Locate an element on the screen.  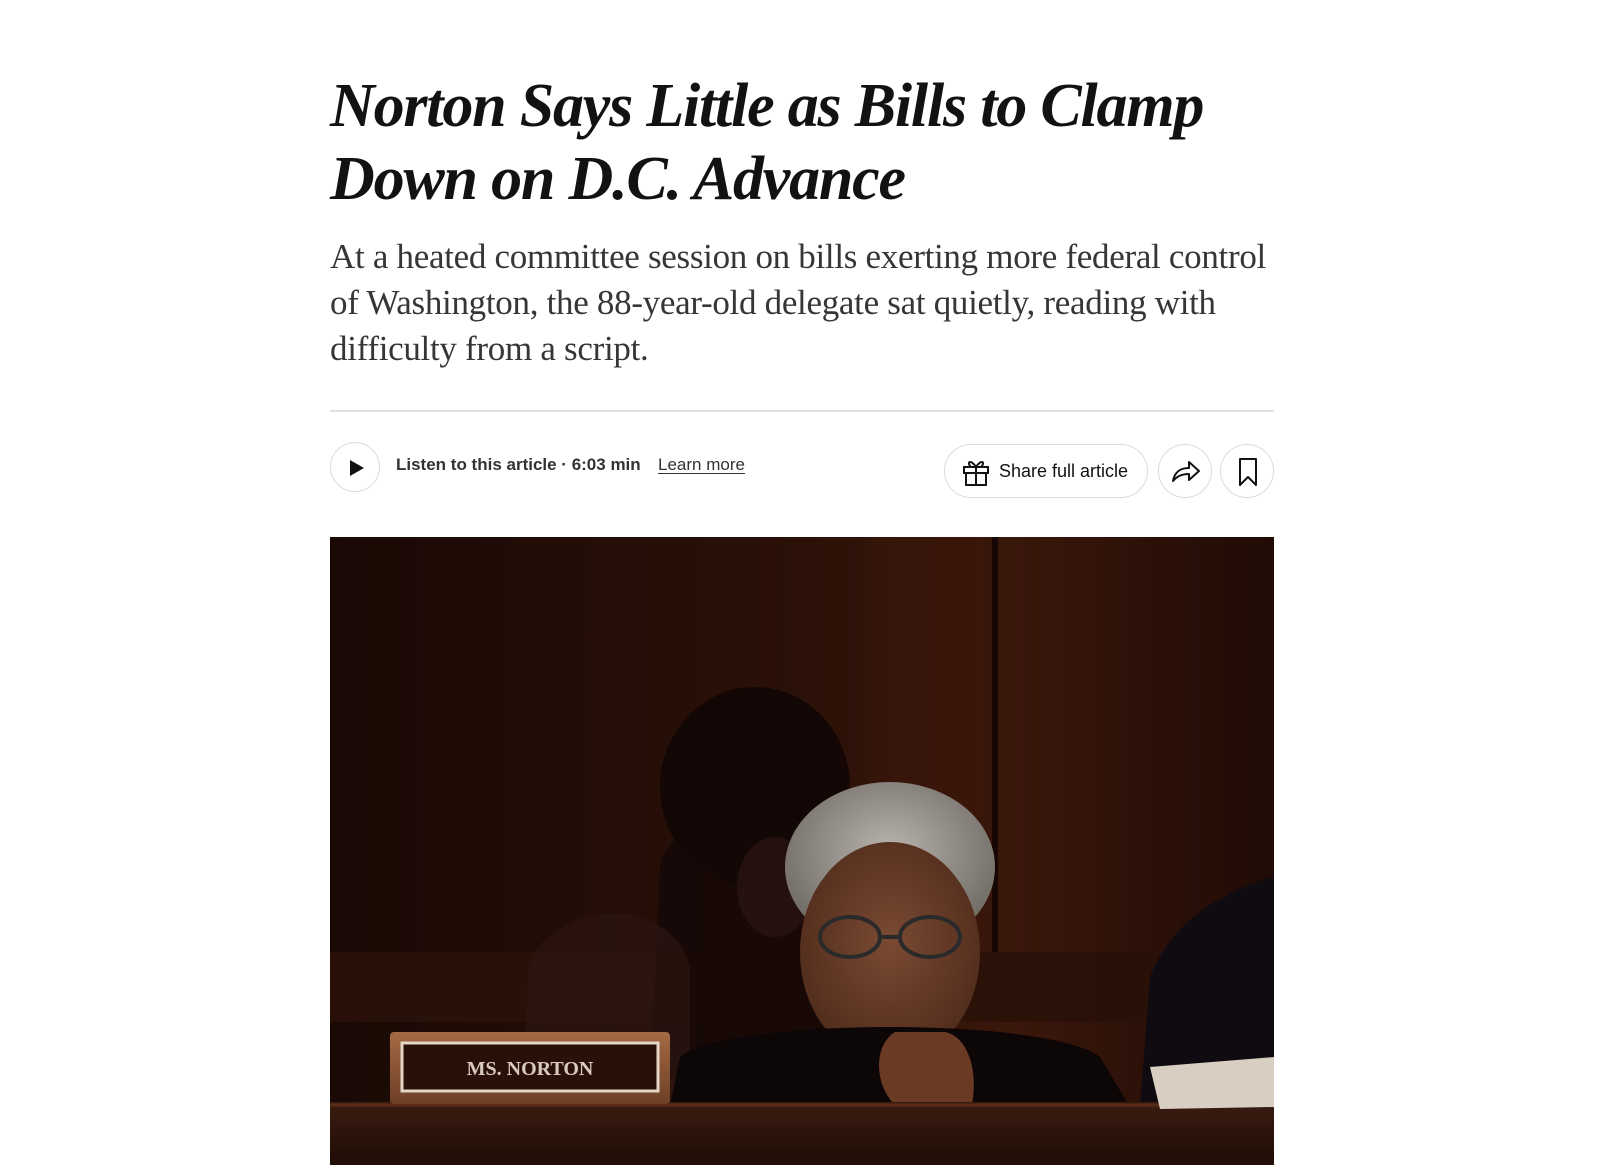
play-audio-button is located at coordinates (355, 467).